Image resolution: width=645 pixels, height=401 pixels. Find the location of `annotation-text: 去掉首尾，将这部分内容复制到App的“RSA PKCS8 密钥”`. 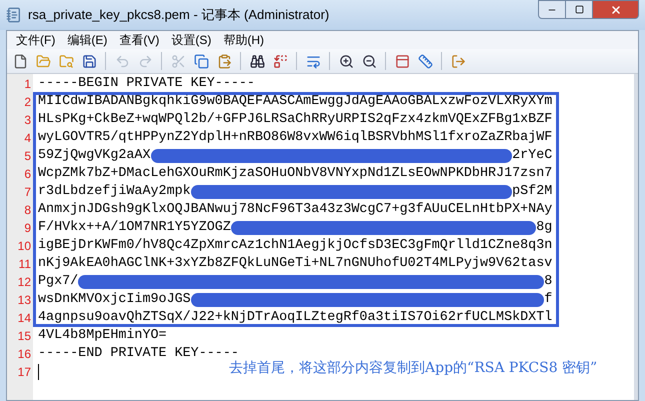

annotation-text: 去掉首尾，将这部分内容复制到App的“RSA PKCS8 密钥” is located at coordinates (413, 368).